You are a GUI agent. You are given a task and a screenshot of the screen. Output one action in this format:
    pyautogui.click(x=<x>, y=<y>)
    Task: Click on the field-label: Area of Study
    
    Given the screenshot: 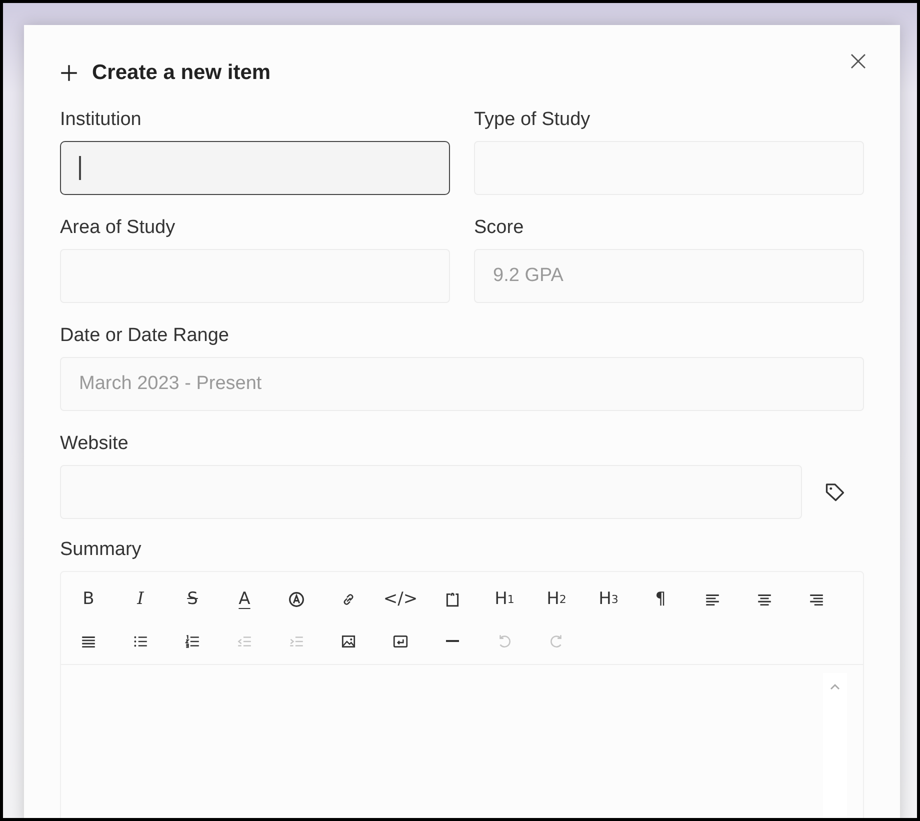 What is the action you would take?
    pyautogui.click(x=118, y=228)
    